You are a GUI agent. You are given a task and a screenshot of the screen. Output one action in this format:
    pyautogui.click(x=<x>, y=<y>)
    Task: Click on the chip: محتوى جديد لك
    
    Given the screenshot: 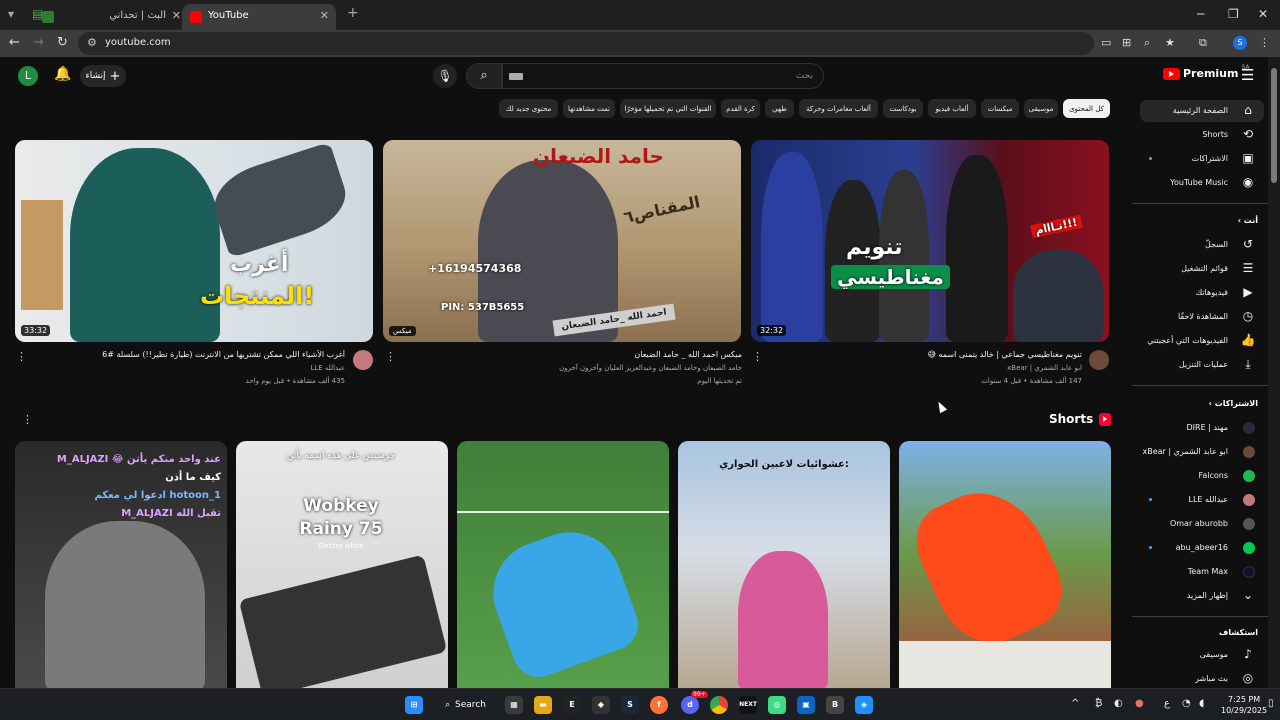 What is the action you would take?
    pyautogui.click(x=528, y=108)
    